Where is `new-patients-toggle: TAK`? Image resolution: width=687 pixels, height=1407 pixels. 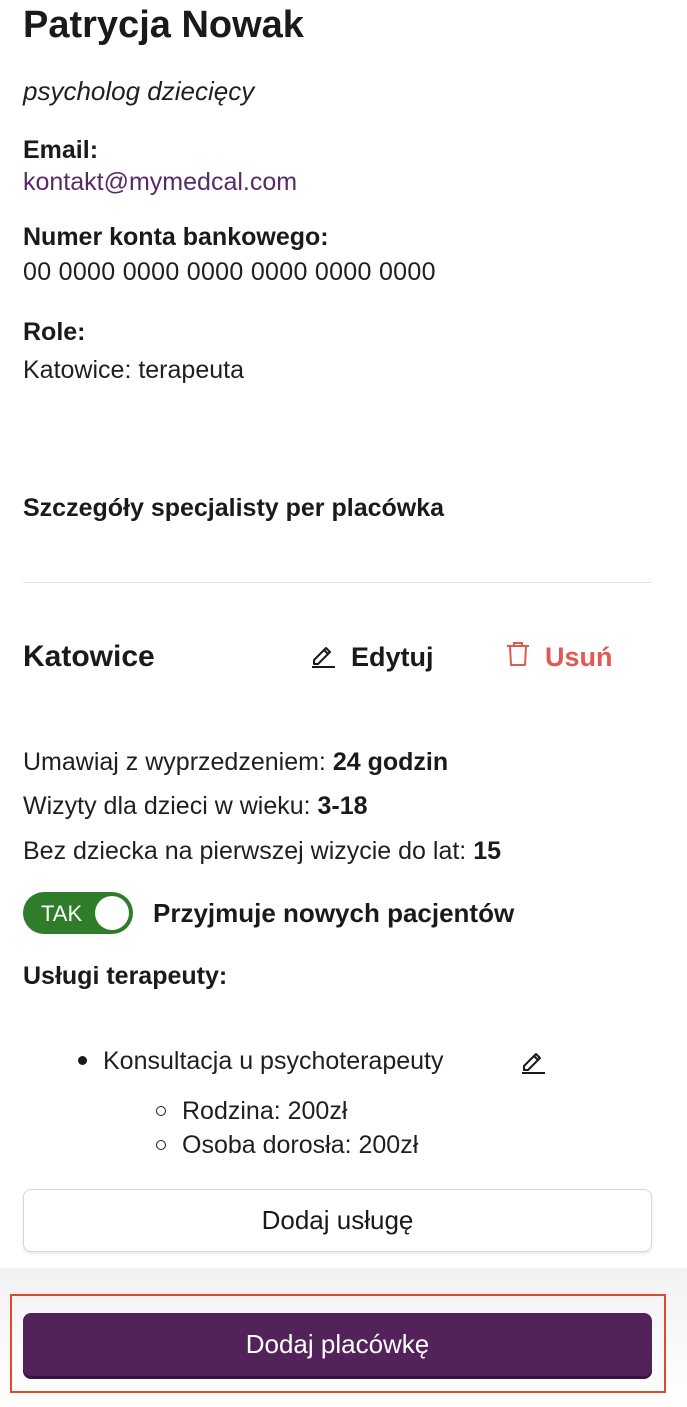 new-patients-toggle: TAK is located at coordinates (78, 913).